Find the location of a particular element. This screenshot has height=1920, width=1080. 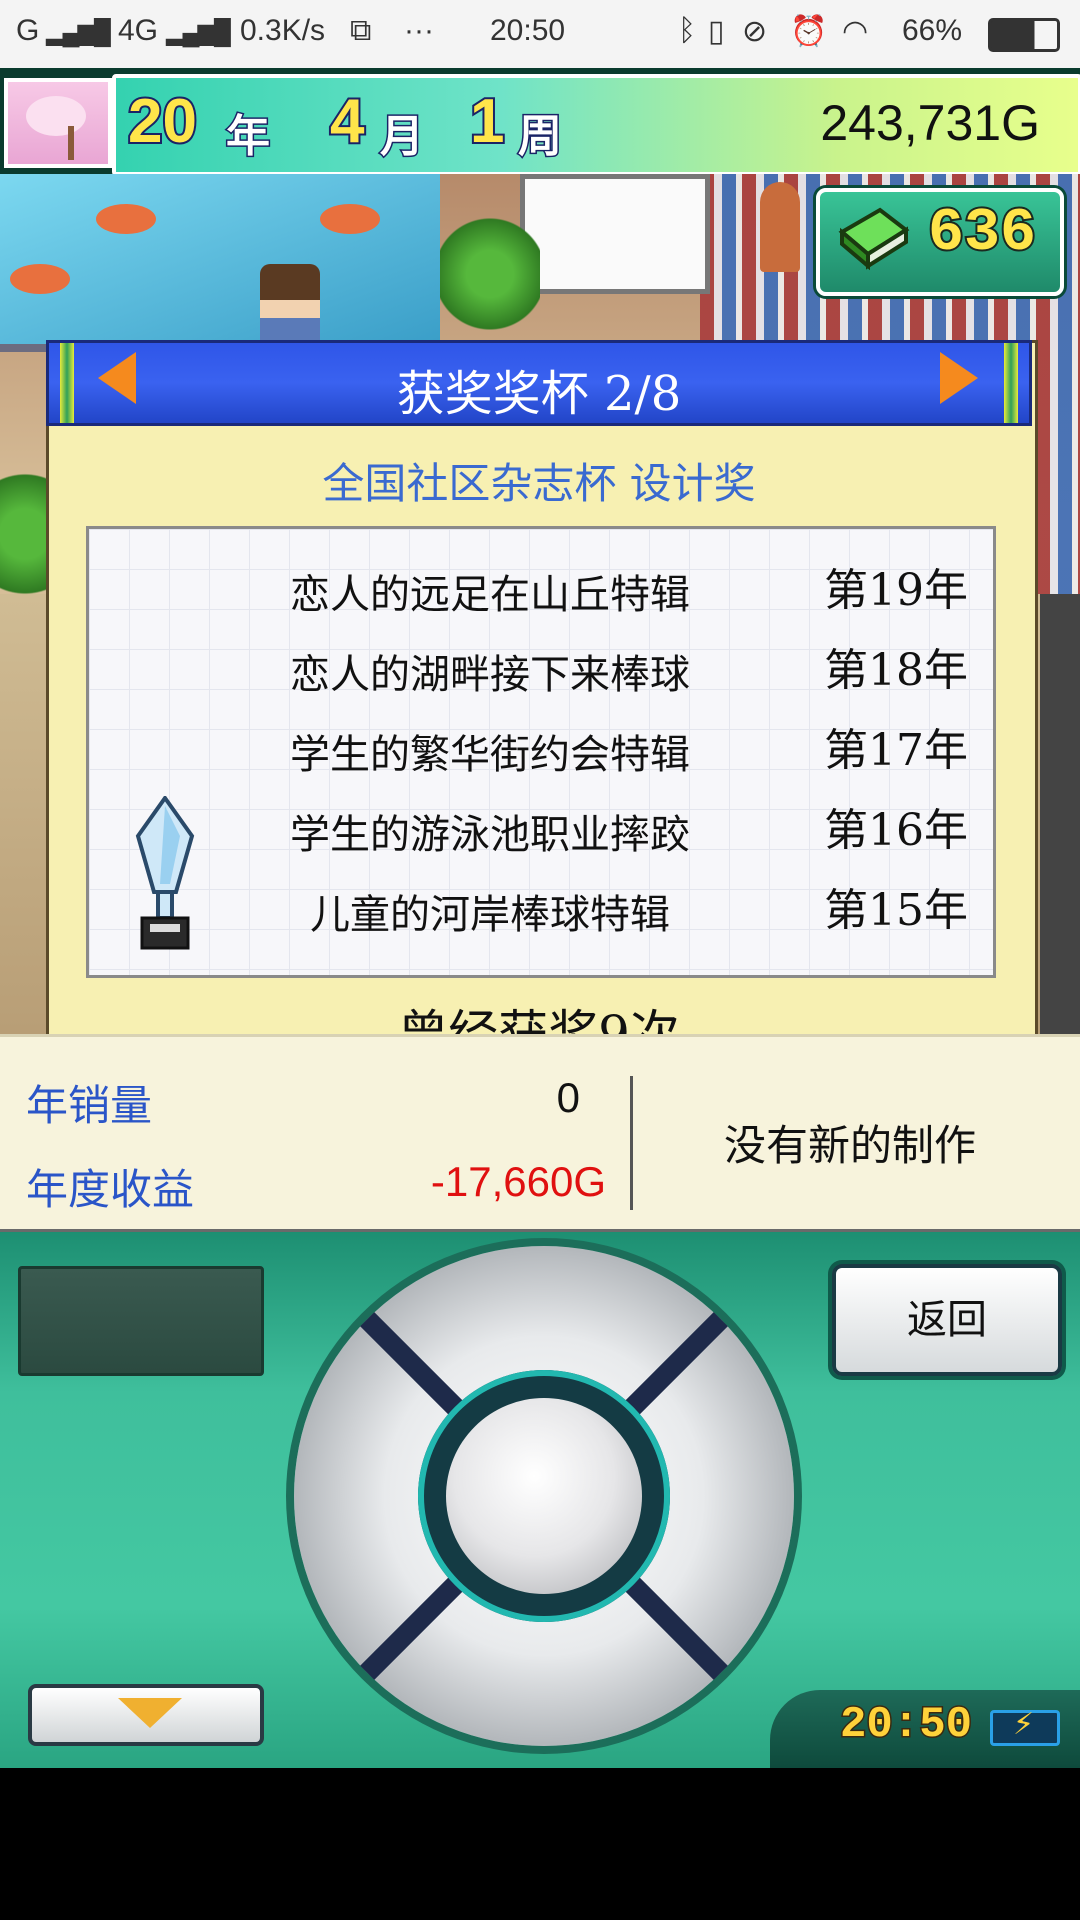

net-speed: 0.3K/s is located at coordinates (283, 30).